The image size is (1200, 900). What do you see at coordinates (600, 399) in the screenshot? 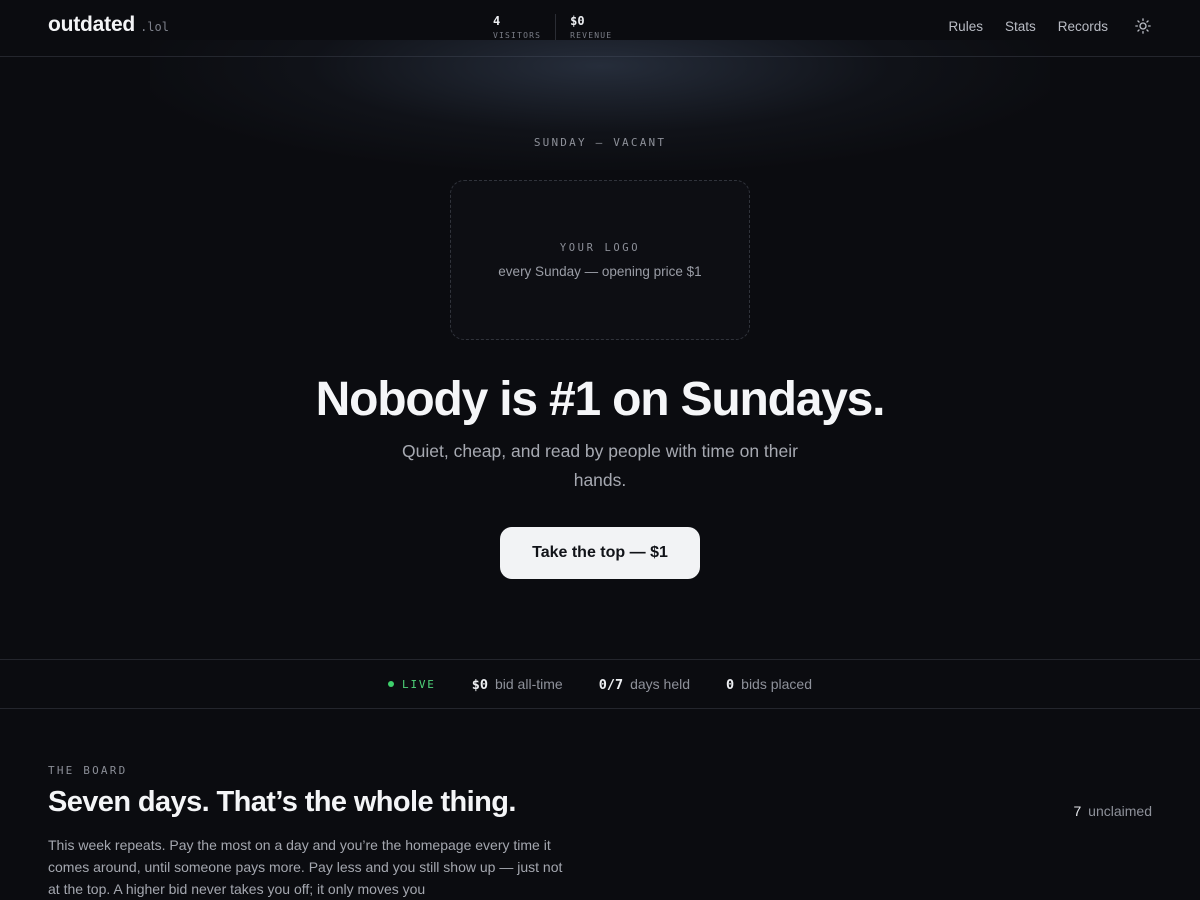
I see `hero-title: Nobody is #1 on Sundays.` at bounding box center [600, 399].